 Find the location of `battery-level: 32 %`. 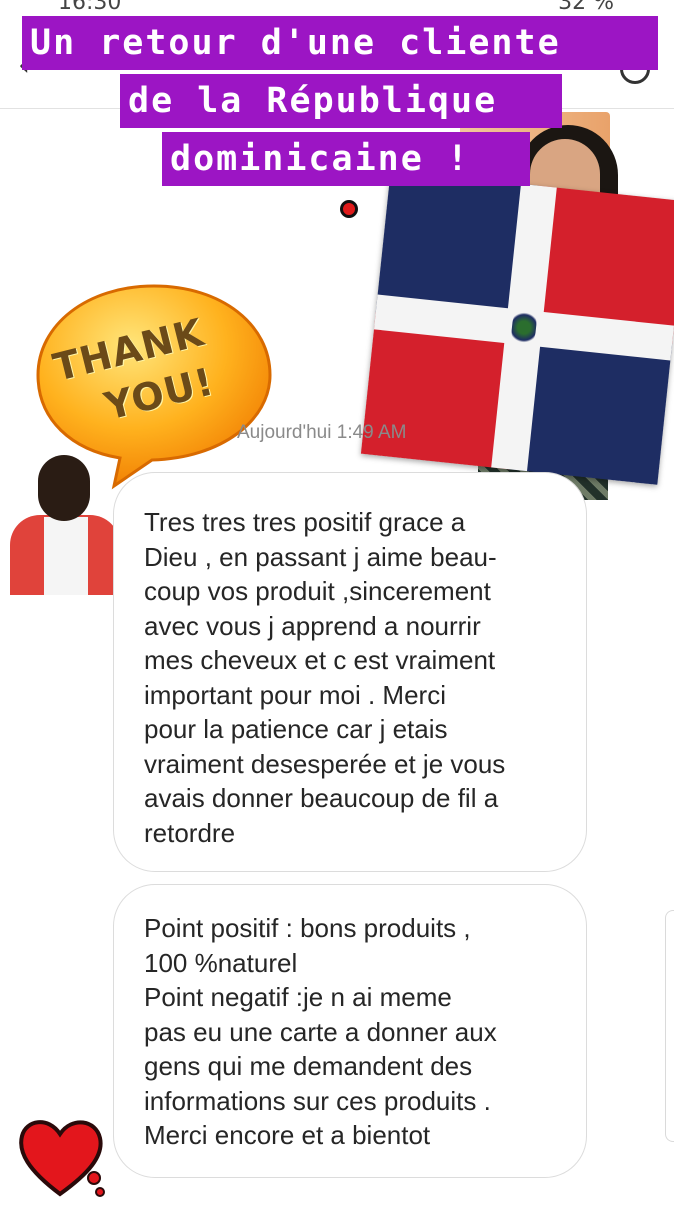

battery-level: 32 % is located at coordinates (586, 7).